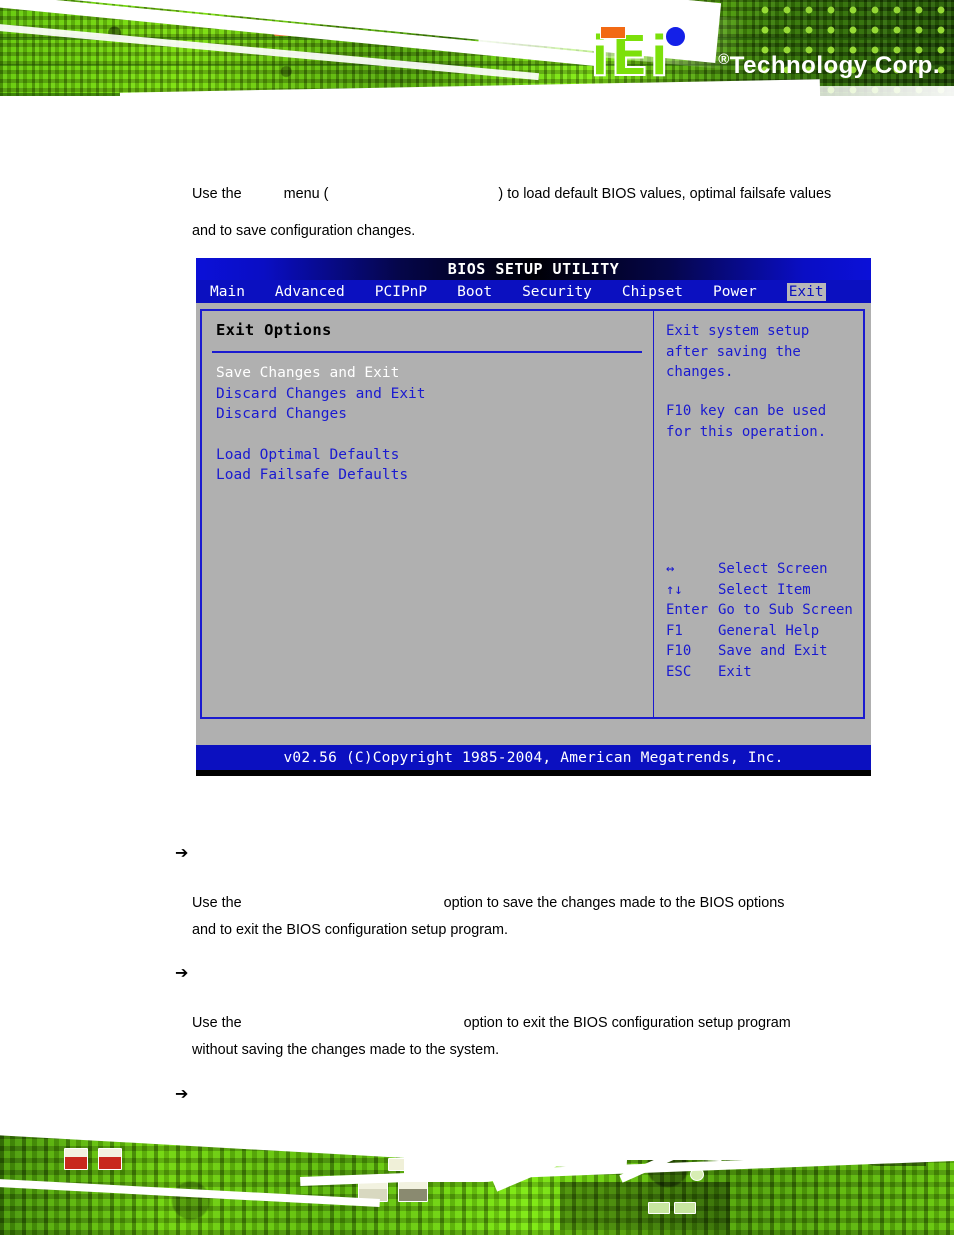  I want to click on up-down-arrow-icon: ↑↓, so click(674, 589).